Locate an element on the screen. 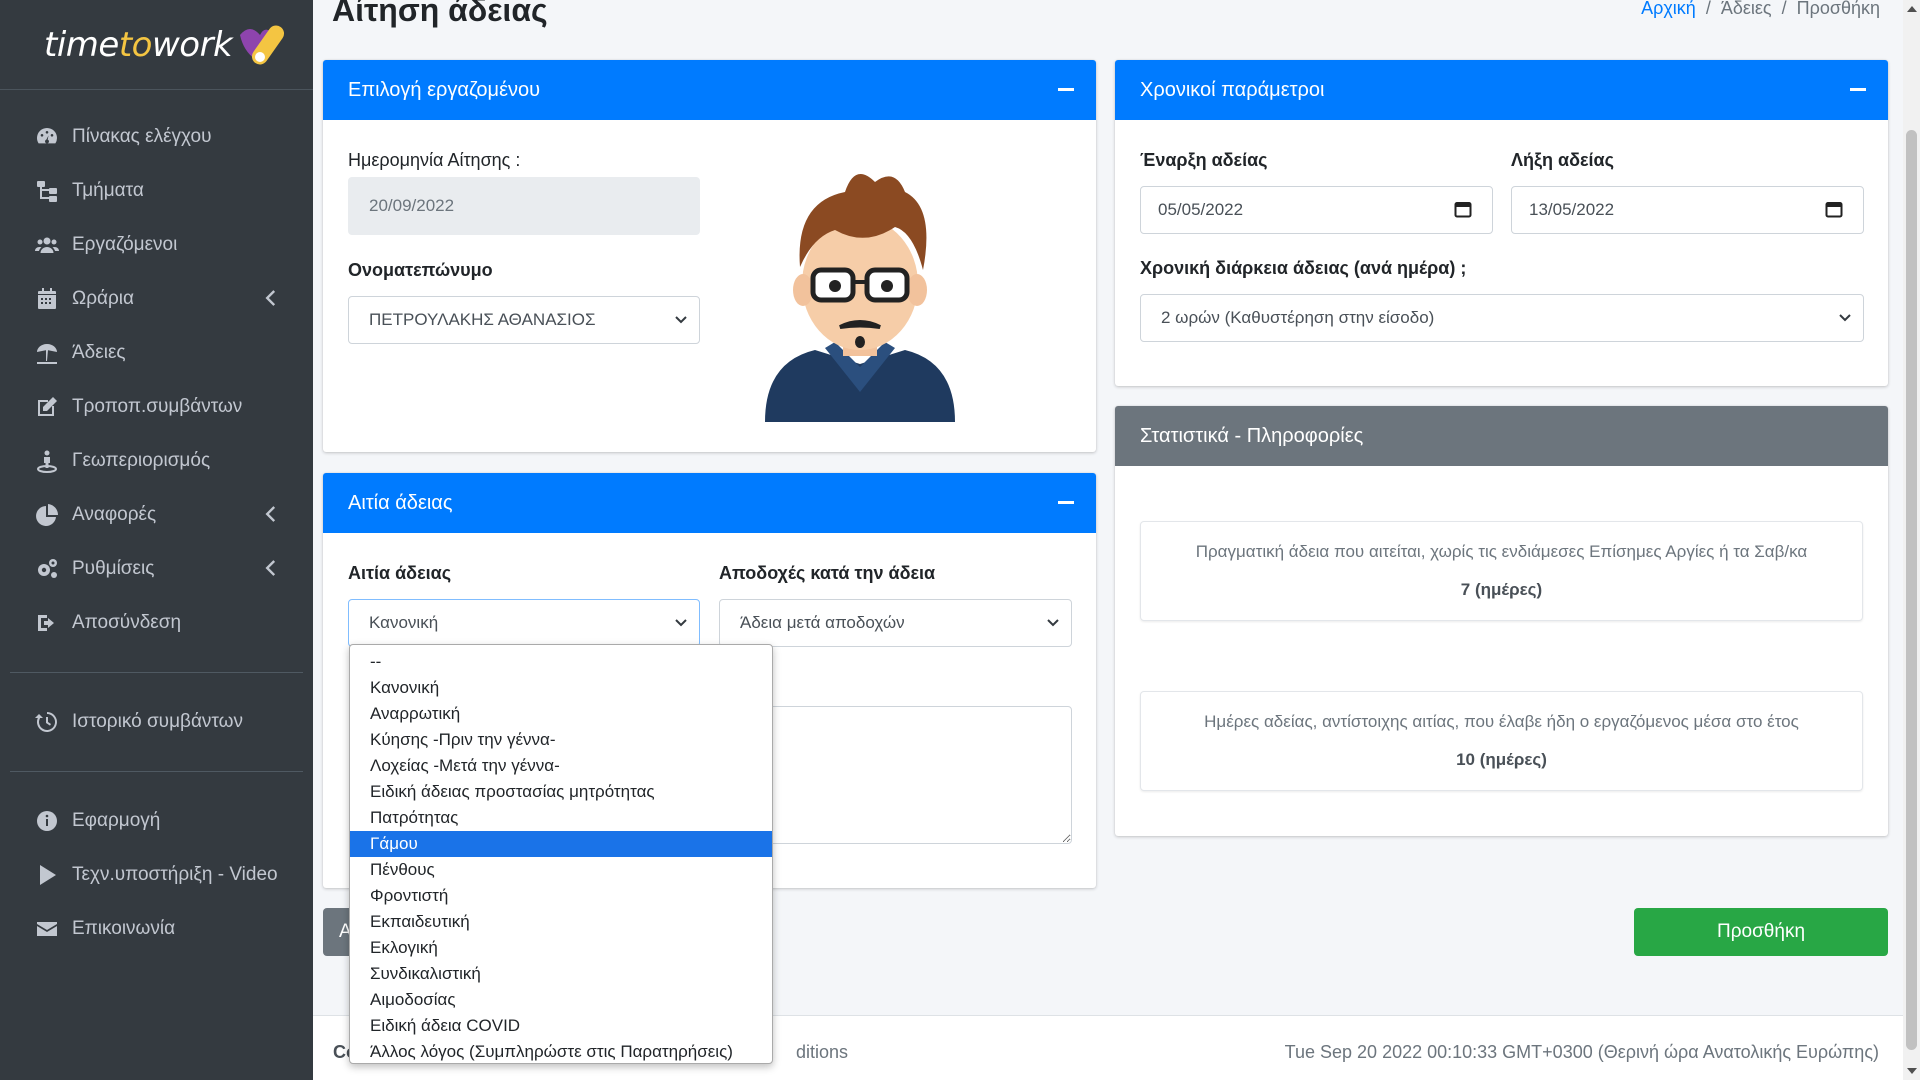 This screenshot has height=1080, width=1920. sidebar-item-label: Τεχν.υποστήριξη - Video is located at coordinates (175, 874).